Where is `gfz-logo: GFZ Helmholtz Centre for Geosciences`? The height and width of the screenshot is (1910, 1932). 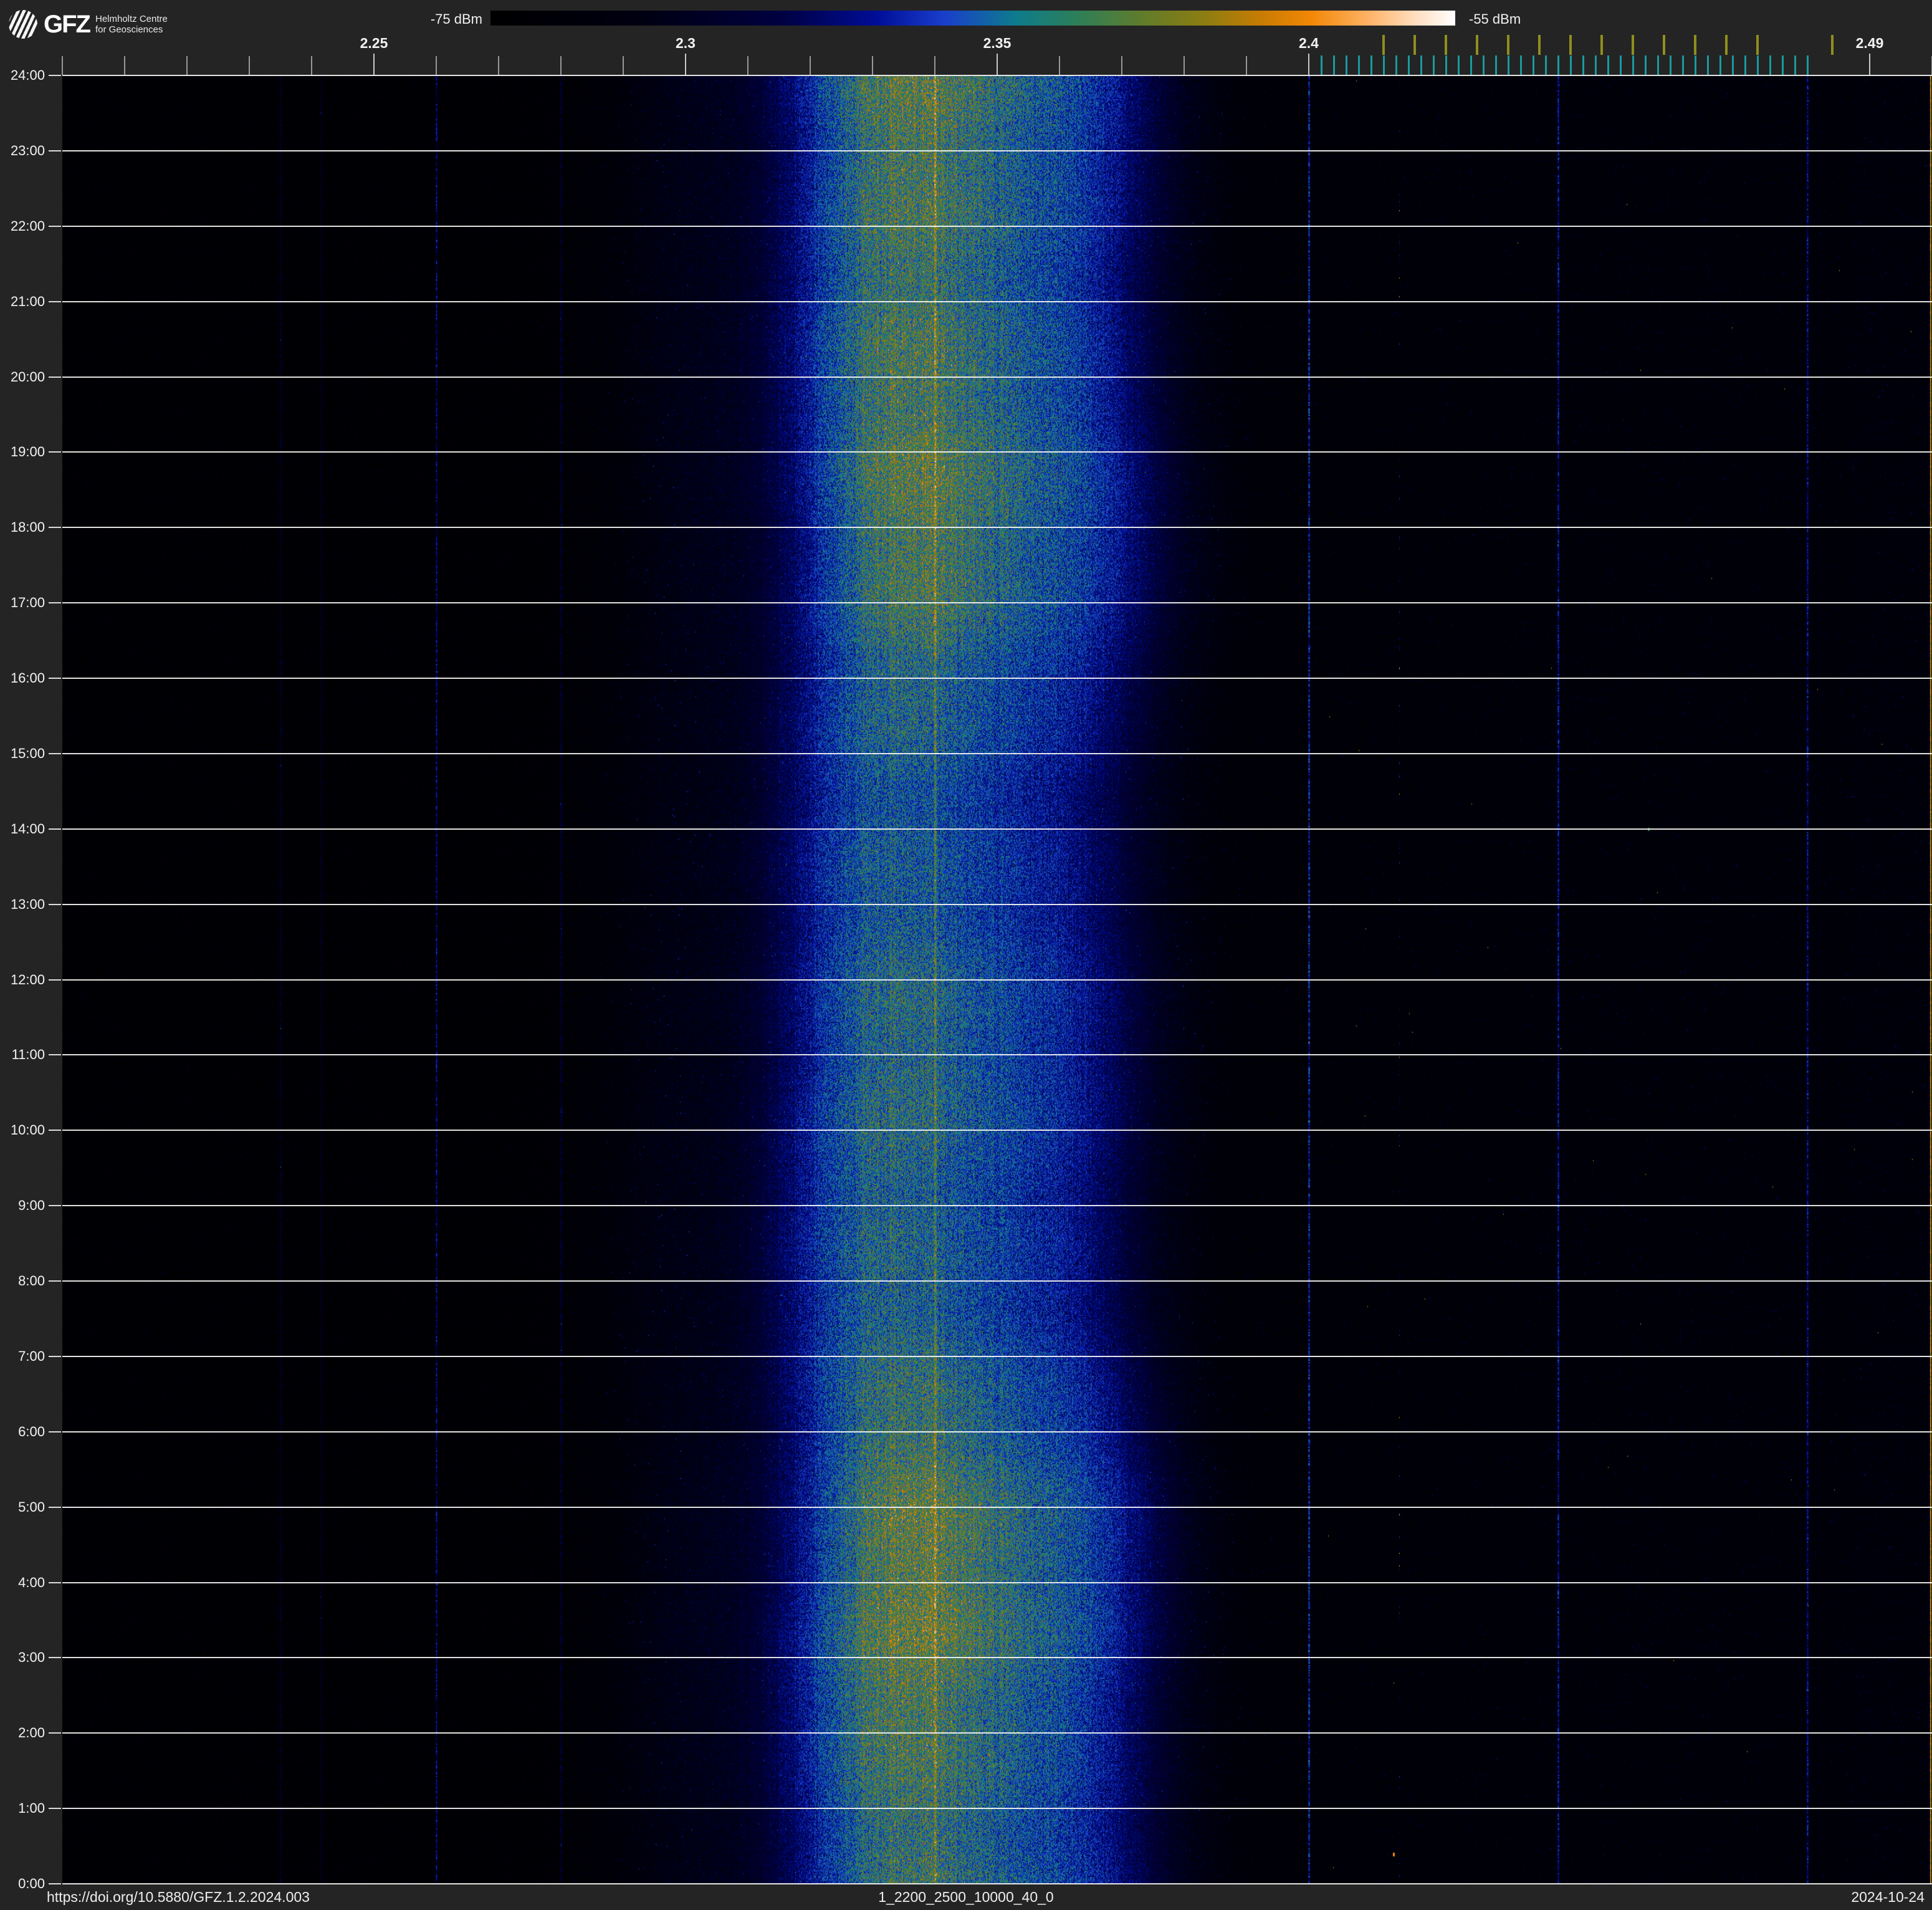
gfz-logo: GFZ Helmholtz Centre for Geosciences is located at coordinates (88, 24).